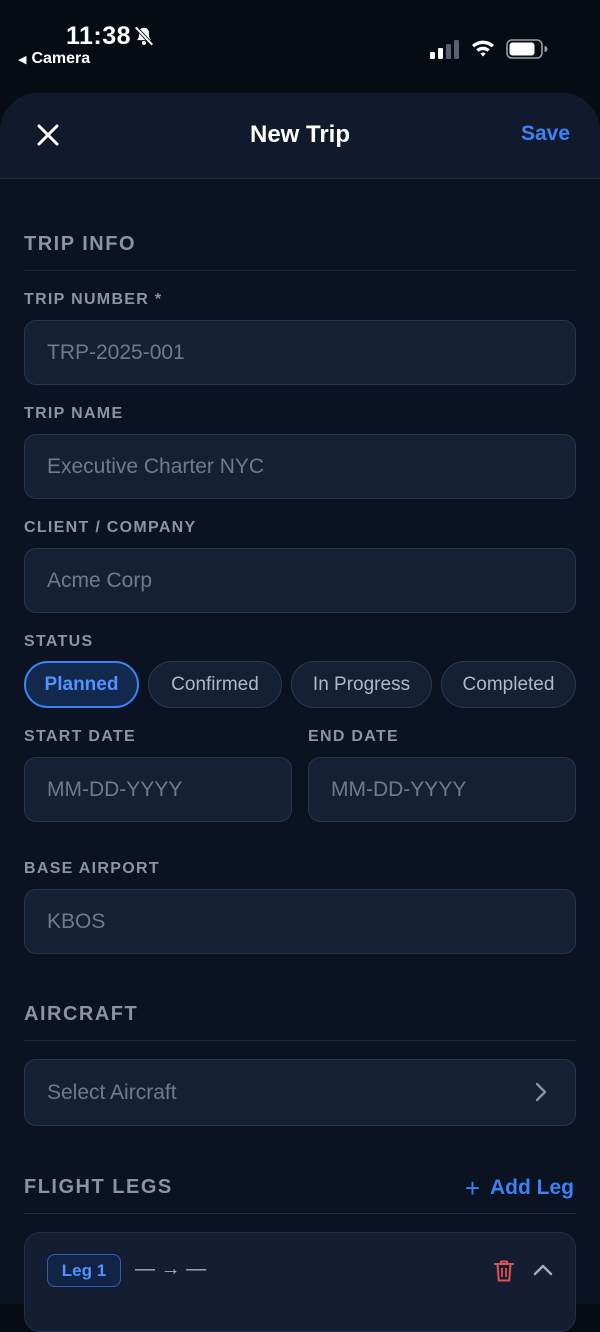 This screenshot has height=1332, width=600. What do you see at coordinates (215, 684) in the screenshot?
I see `status-chip-confirmed: Confirmed` at bounding box center [215, 684].